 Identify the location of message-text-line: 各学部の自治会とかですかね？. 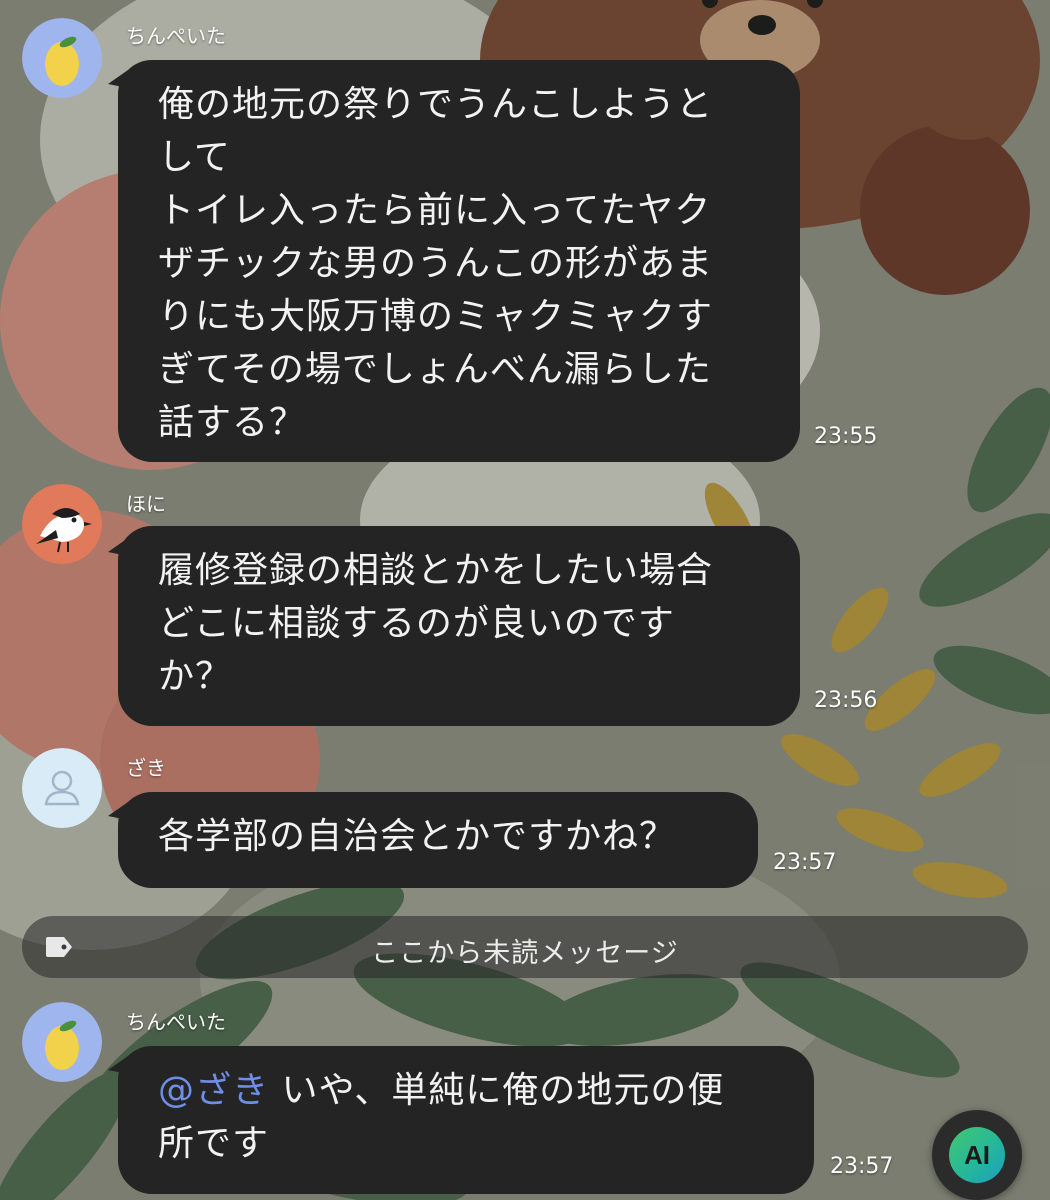
(417, 836).